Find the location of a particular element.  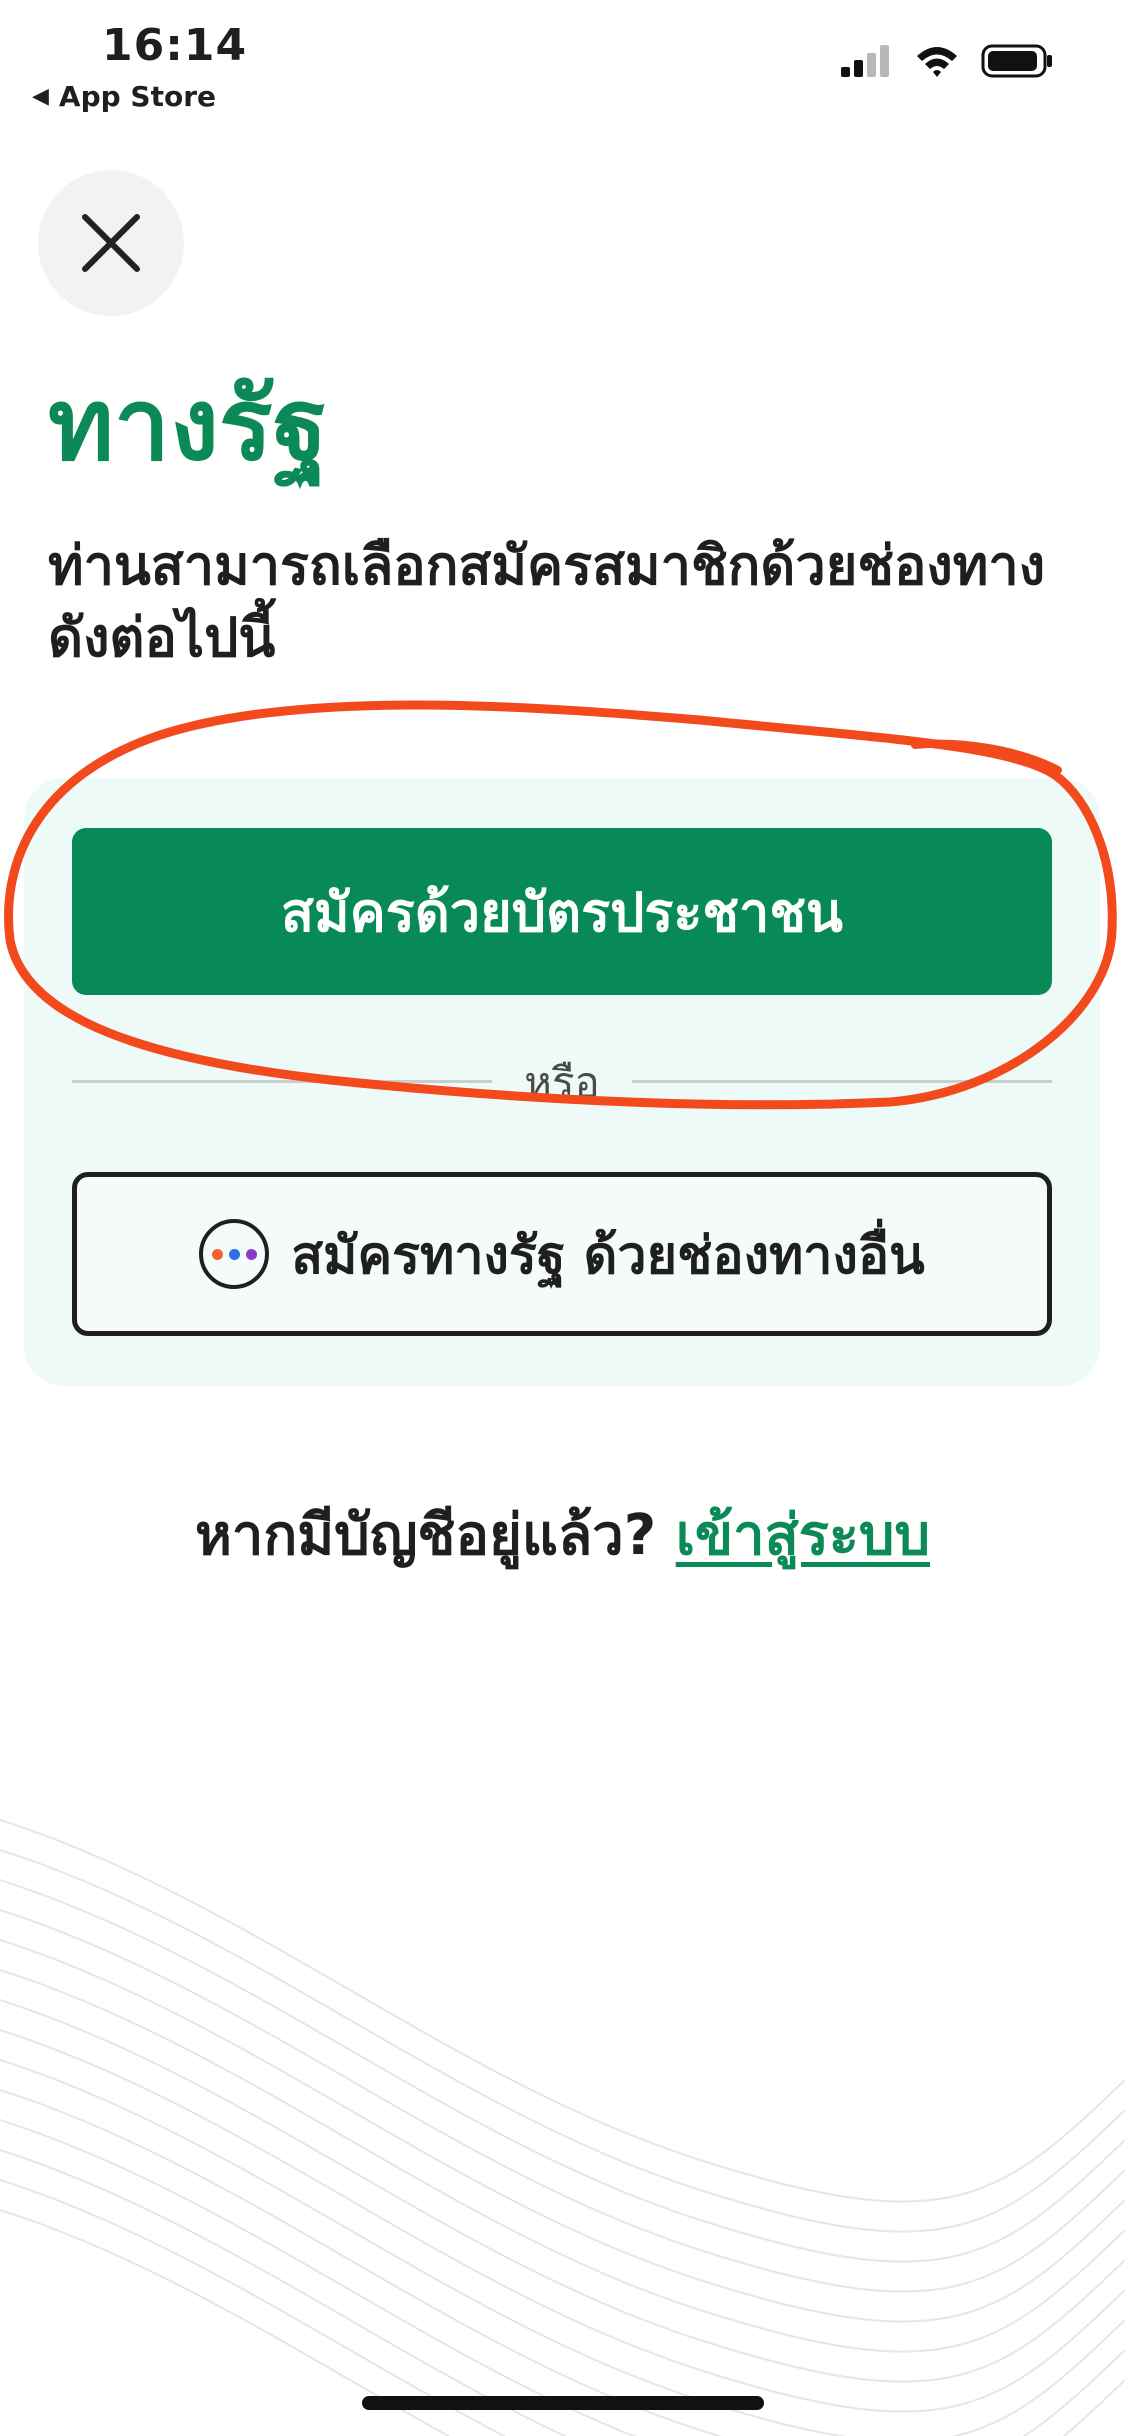

back-to-app-store: ◀ App Store is located at coordinates (124, 96).